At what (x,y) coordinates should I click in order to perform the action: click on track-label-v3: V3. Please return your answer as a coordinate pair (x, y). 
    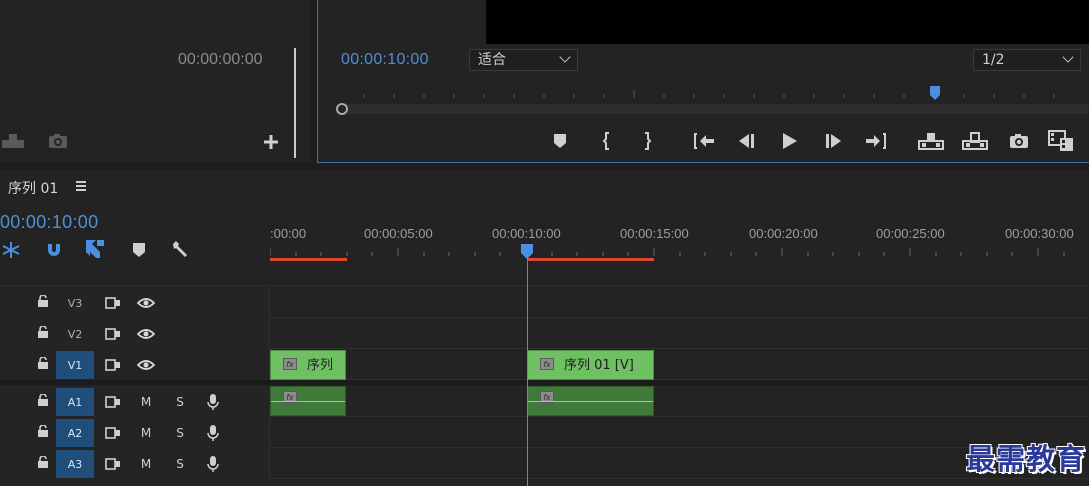
    Looking at the image, I should click on (75, 303).